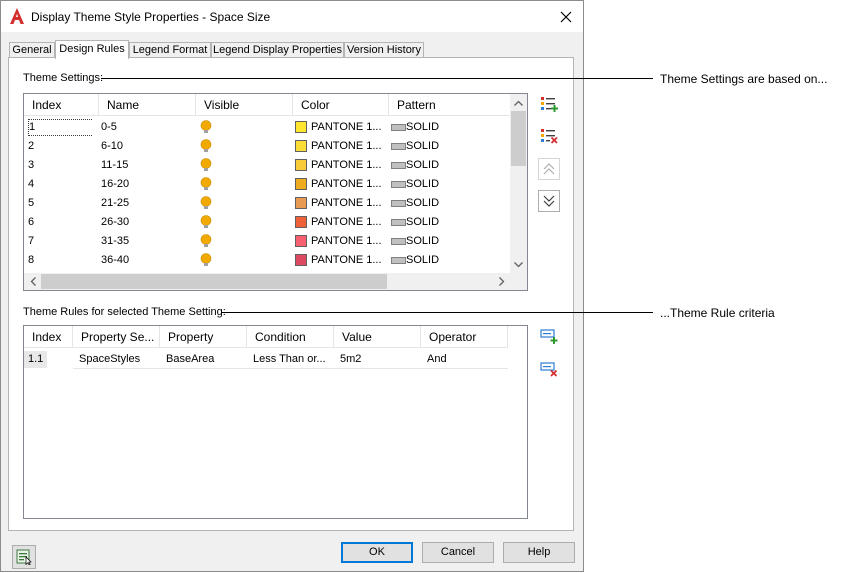 The height and width of the screenshot is (573, 853). What do you see at coordinates (518, 102) in the screenshot?
I see `scroll-up-arrow` at bounding box center [518, 102].